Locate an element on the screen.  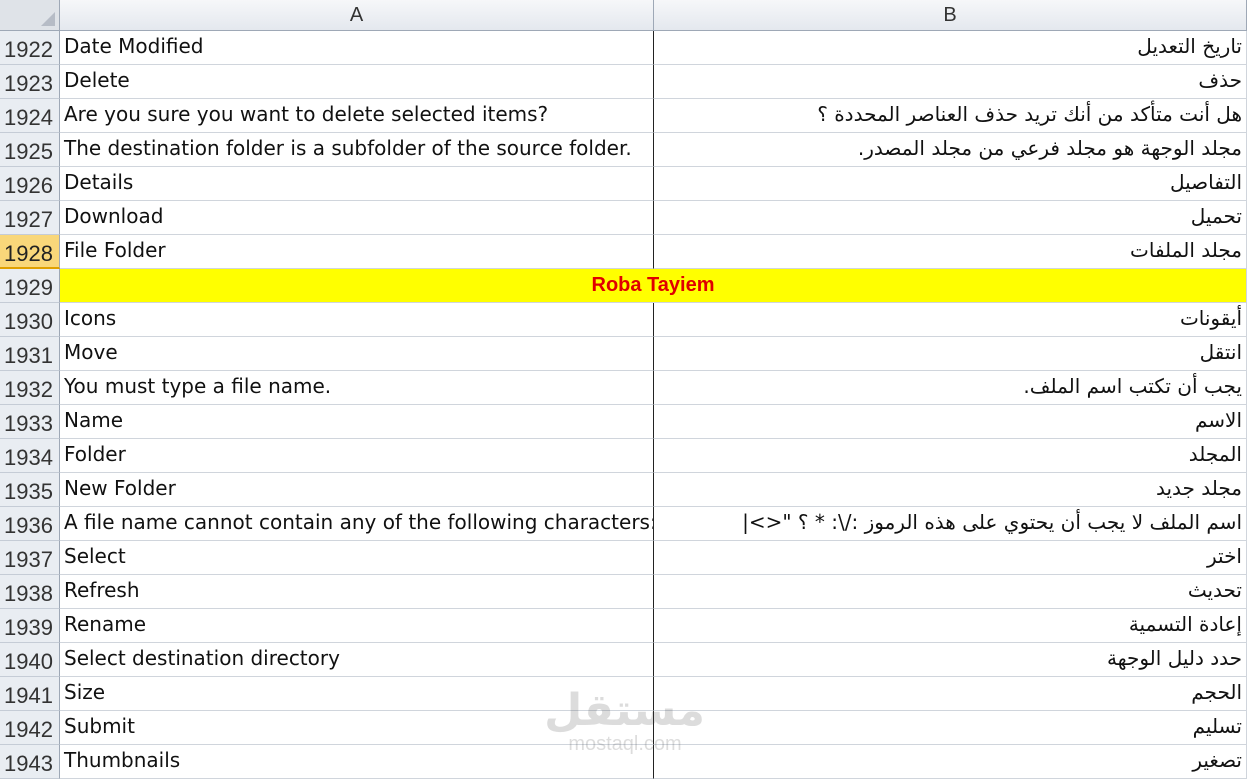
cell-b: إعادة التسمية is located at coordinates (950, 626).